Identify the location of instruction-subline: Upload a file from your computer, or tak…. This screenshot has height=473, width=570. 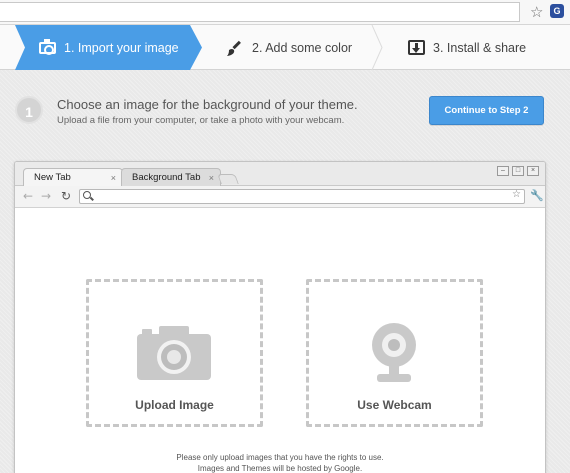
(201, 120).